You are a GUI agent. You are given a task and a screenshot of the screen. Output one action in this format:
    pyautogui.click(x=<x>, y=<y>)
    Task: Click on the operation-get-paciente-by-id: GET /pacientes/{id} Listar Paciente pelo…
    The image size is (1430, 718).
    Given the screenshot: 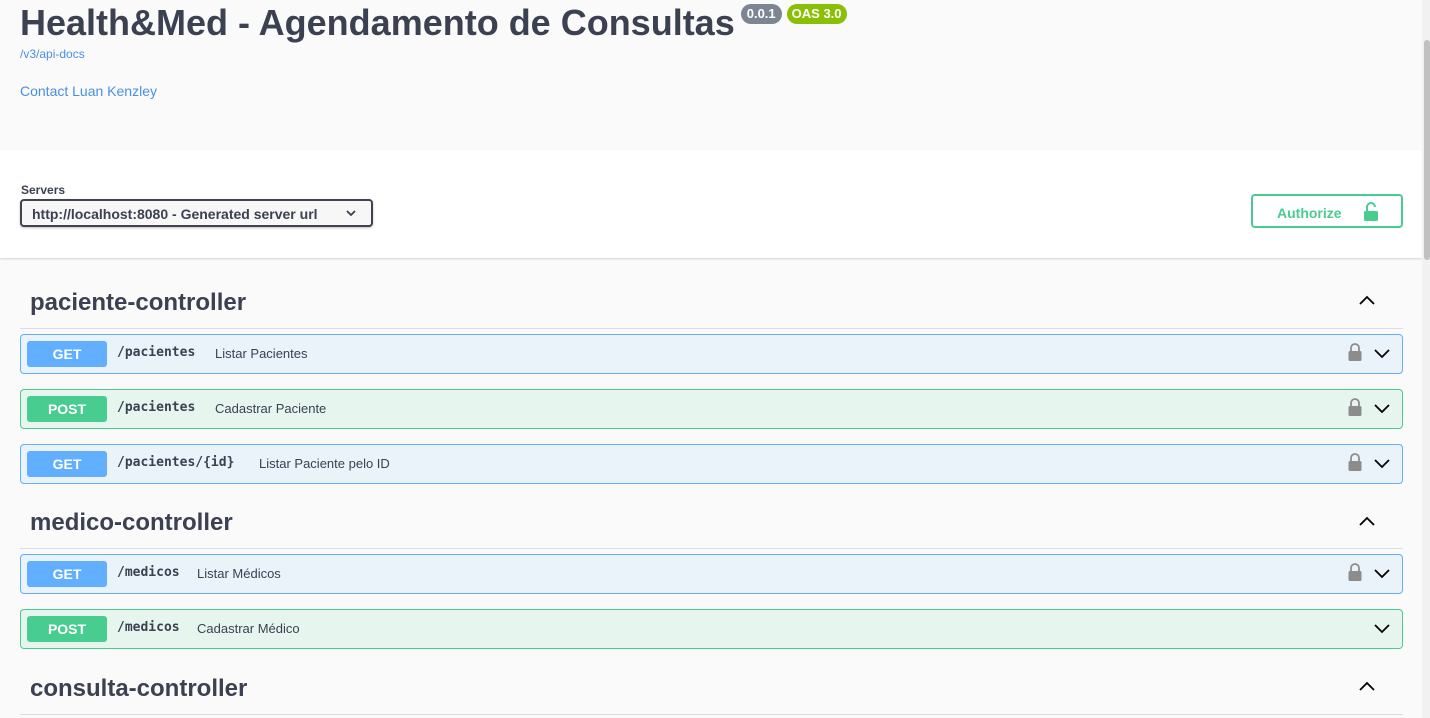 What is the action you would take?
    pyautogui.click(x=711, y=464)
    